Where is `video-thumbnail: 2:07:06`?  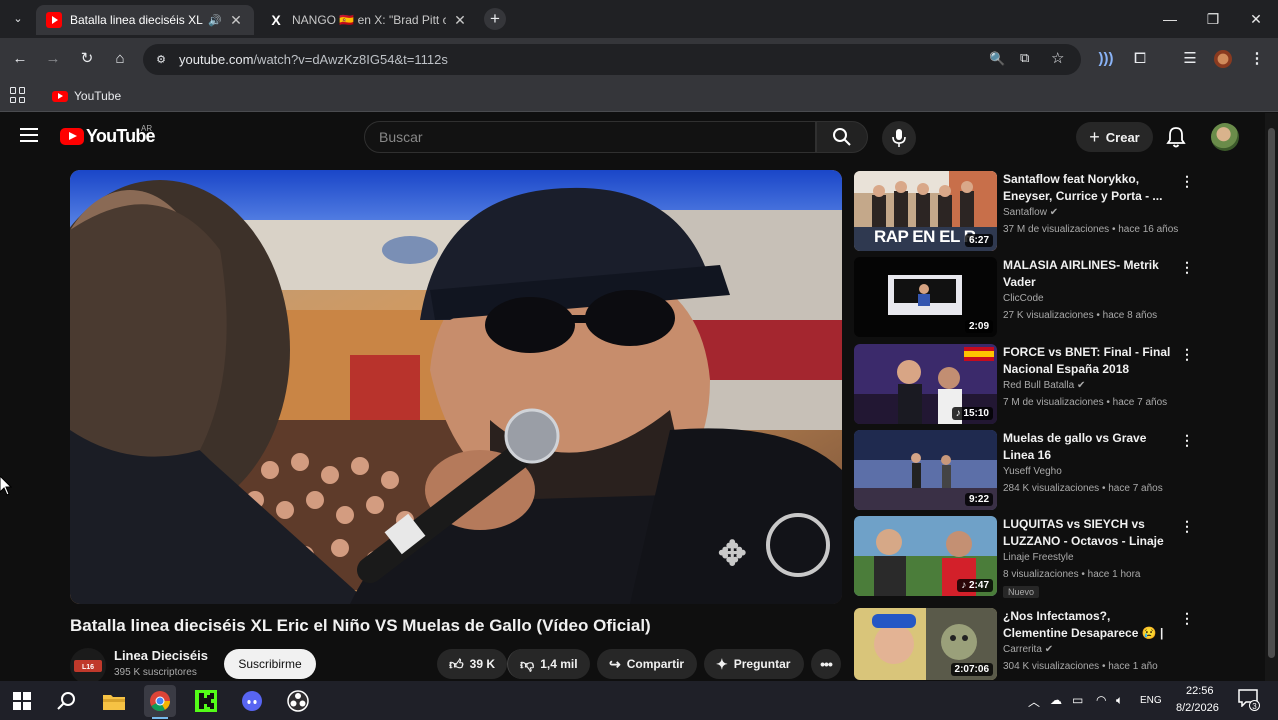 video-thumbnail: 2:07:06 is located at coordinates (925, 644).